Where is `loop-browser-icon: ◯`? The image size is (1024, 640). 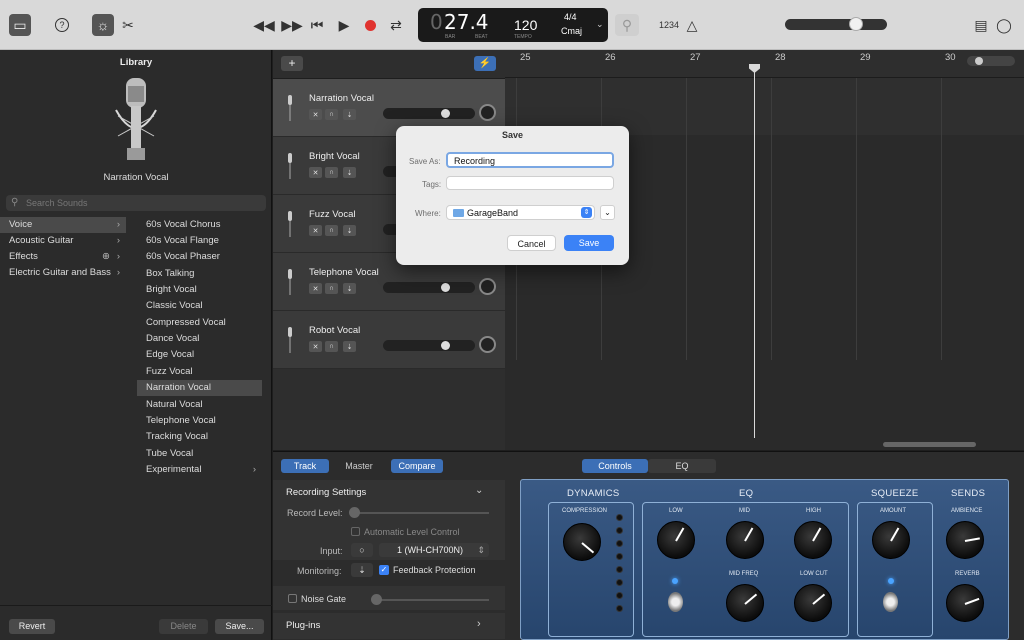
loop-browser-icon: ◯ is located at coordinates (1004, 25).